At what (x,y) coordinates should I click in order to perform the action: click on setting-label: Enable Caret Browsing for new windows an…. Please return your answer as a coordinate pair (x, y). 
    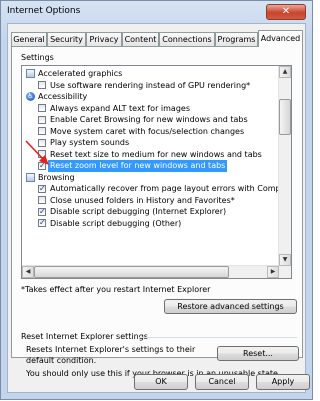
    Looking at the image, I should click on (149, 120).